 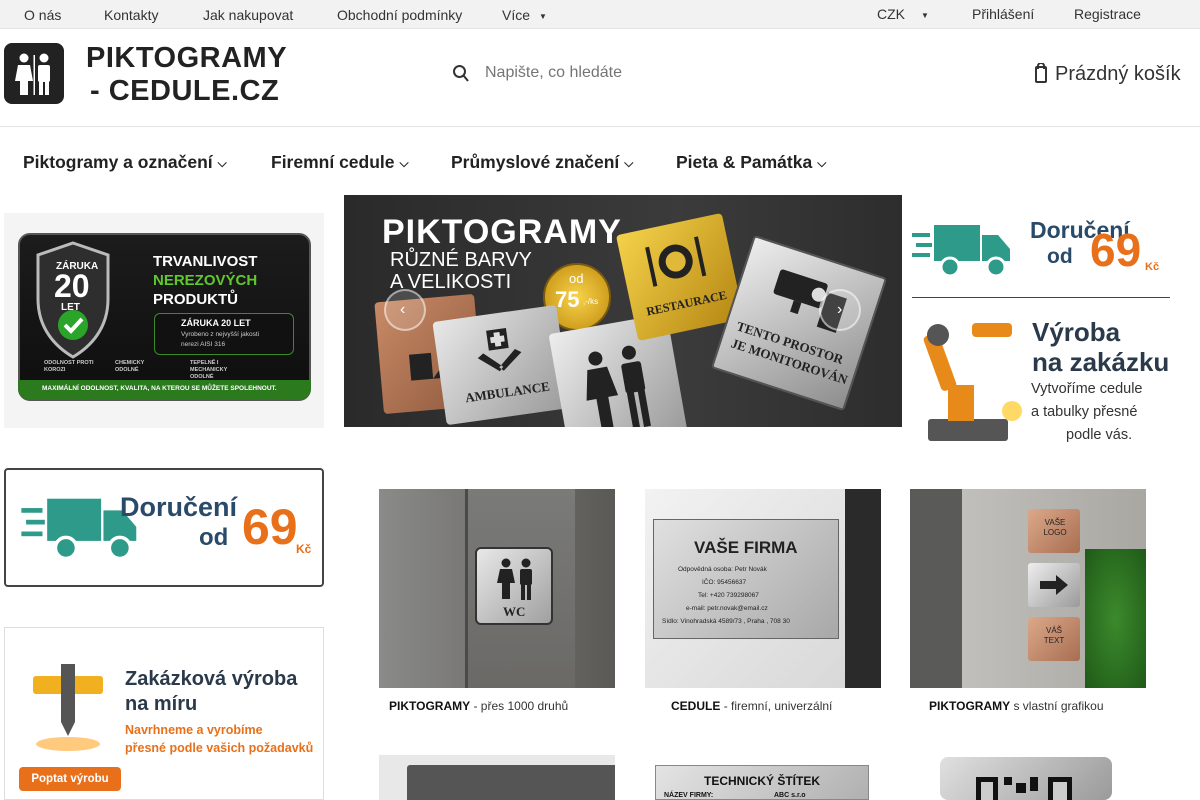 What do you see at coordinates (799, 323) in the screenshot?
I see `sign-camera: TENTO PROSTOR JE MONITOROVÁN` at bounding box center [799, 323].